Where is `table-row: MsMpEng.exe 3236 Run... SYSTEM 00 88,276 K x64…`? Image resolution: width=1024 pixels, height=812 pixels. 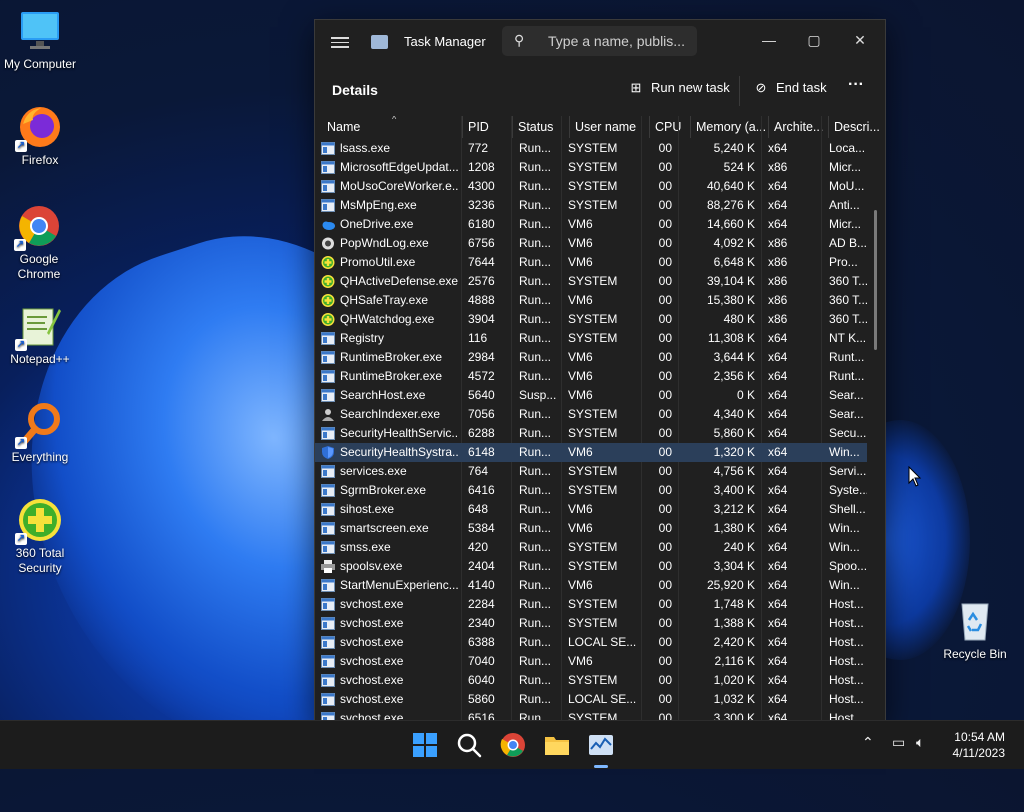
table-row: MsMpEng.exe 3236 Run... SYSTEM 00 88,276 K x64… is located at coordinates (591, 205).